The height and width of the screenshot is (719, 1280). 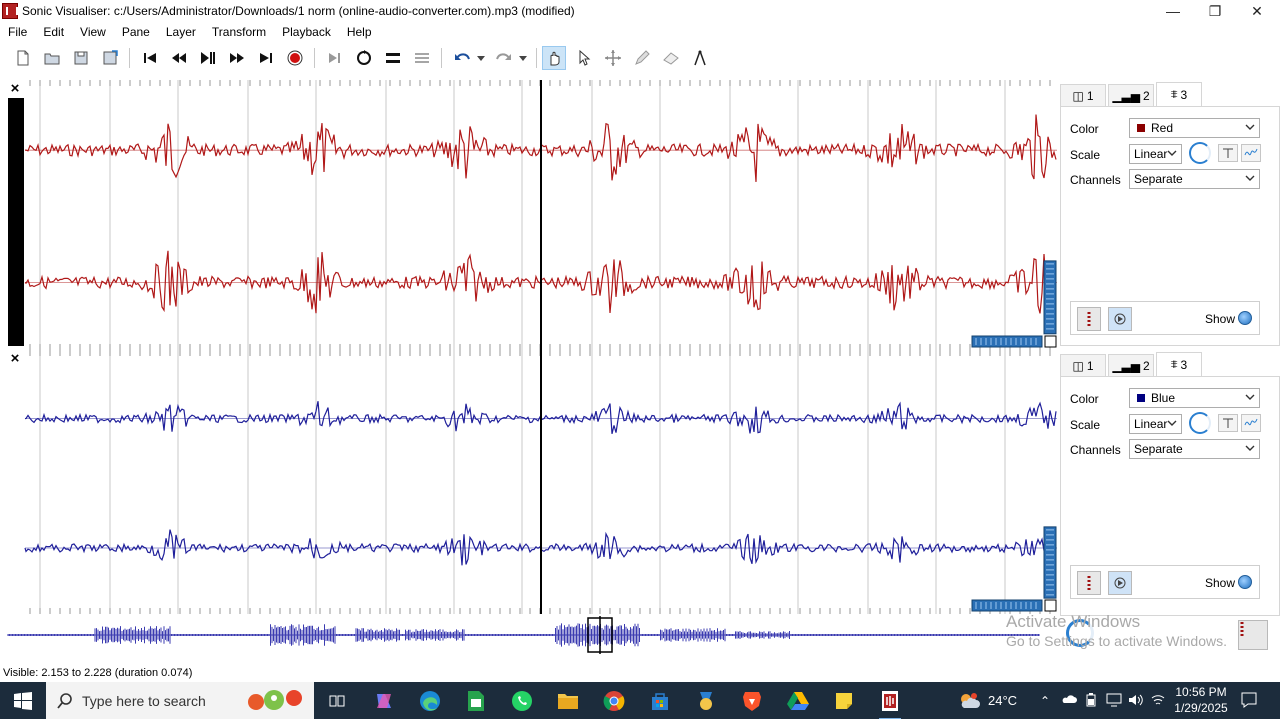 What do you see at coordinates (554, 58) in the screenshot?
I see `navigate-hand-icon` at bounding box center [554, 58].